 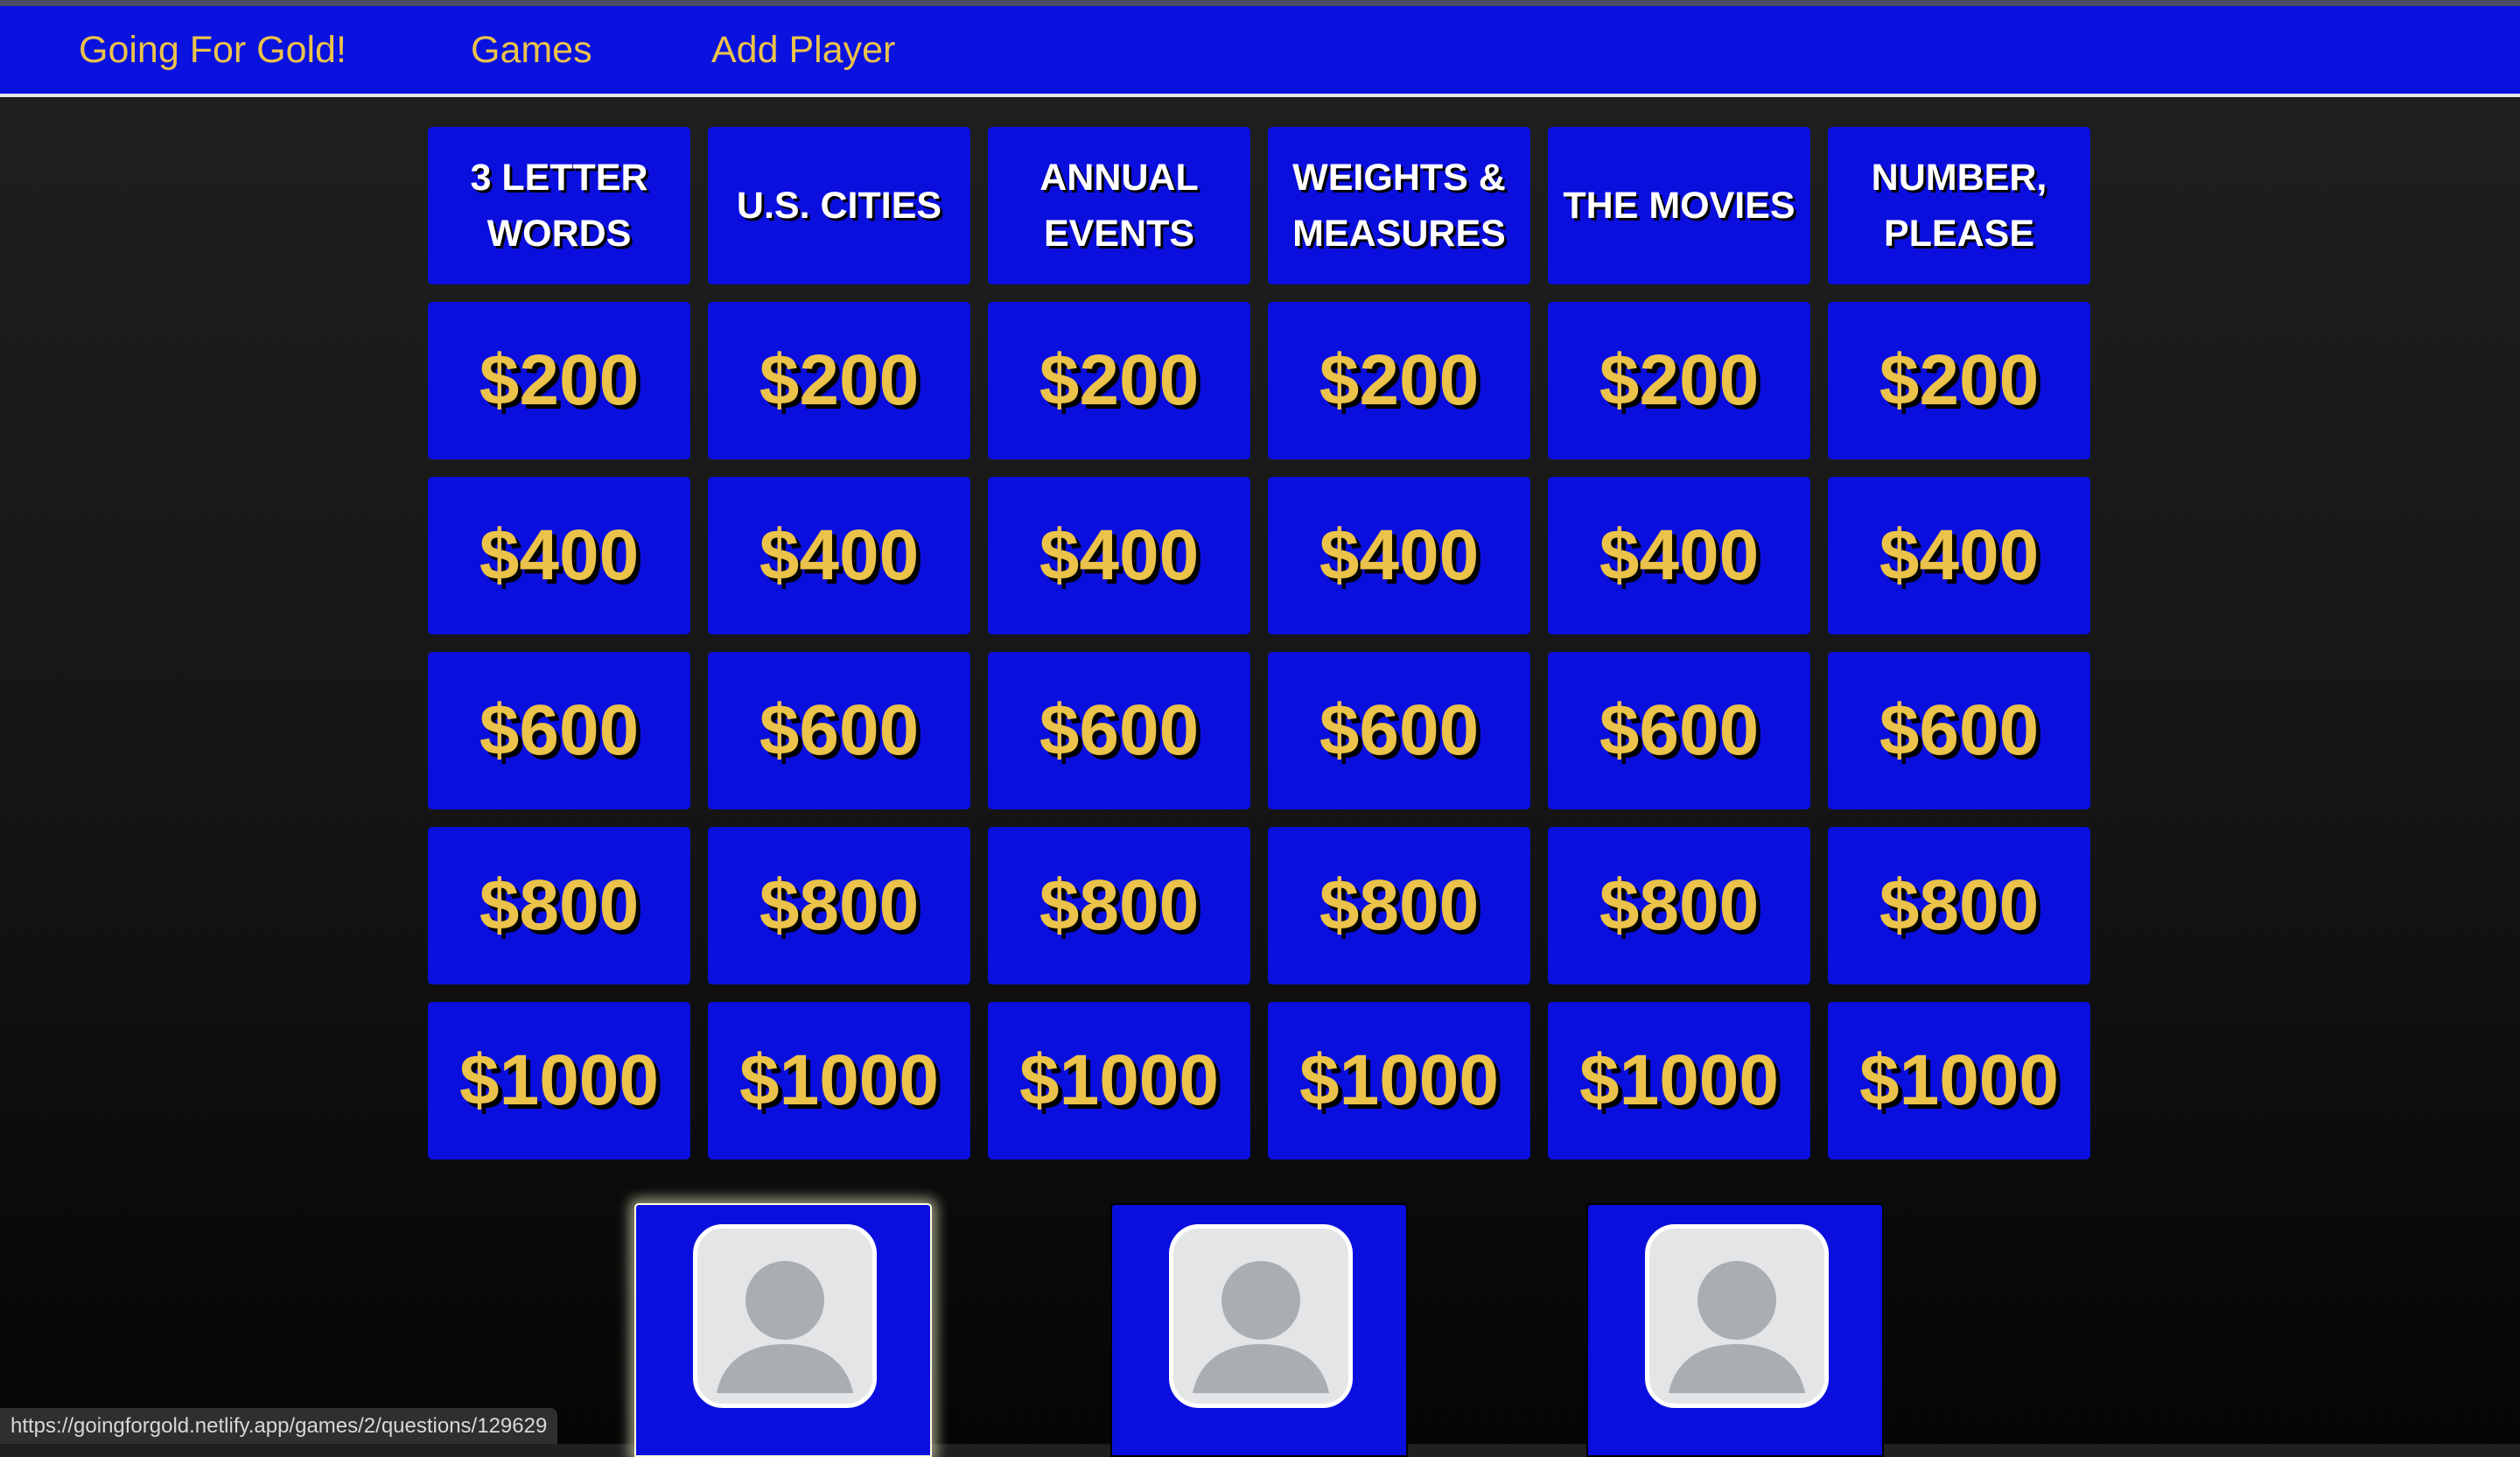 I want to click on category-header: U.S. CITIES, so click(x=839, y=206).